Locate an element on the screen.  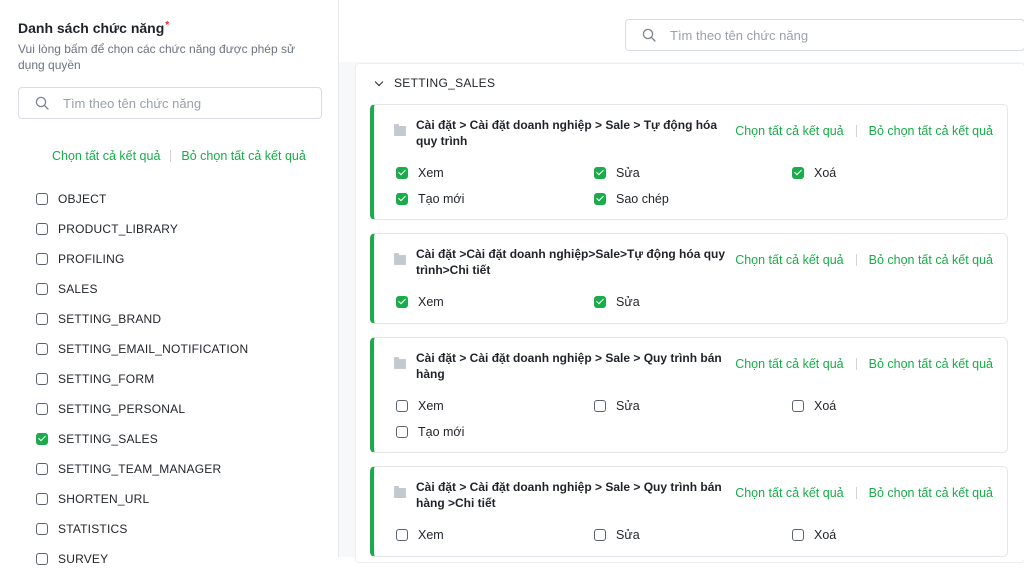
function-list-item: SETTING_FORM is located at coordinates (142, 379).